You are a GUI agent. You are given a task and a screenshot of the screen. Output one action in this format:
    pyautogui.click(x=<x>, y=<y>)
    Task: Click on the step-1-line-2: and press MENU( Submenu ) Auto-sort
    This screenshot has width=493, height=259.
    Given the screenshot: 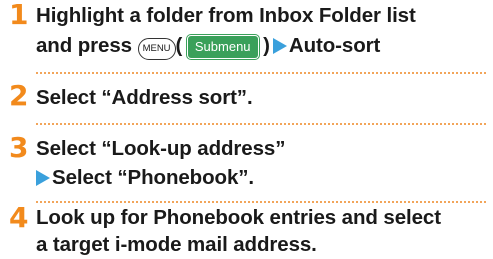 What is the action you would take?
    pyautogui.click(x=208, y=47)
    